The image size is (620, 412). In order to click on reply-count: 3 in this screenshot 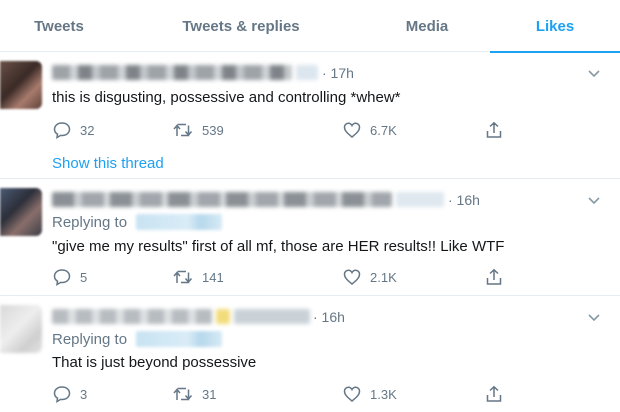, I will do `click(84, 394)`.